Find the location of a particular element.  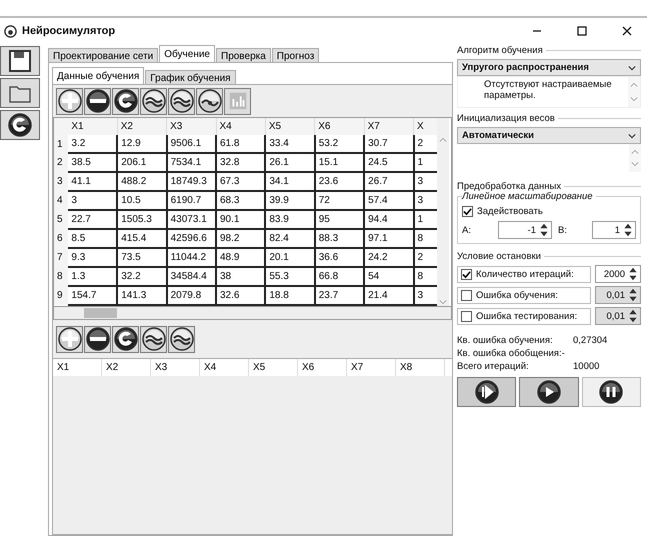

number-field: 2000 is located at coordinates (618, 274).